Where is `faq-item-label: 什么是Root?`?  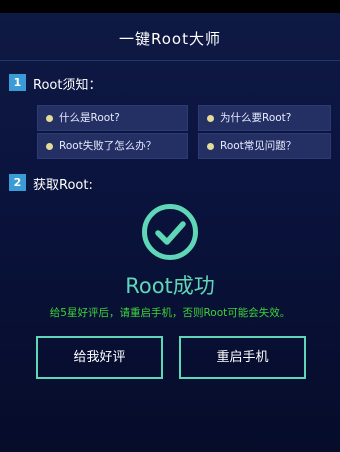 faq-item-label: 什么是Root? is located at coordinates (89, 118).